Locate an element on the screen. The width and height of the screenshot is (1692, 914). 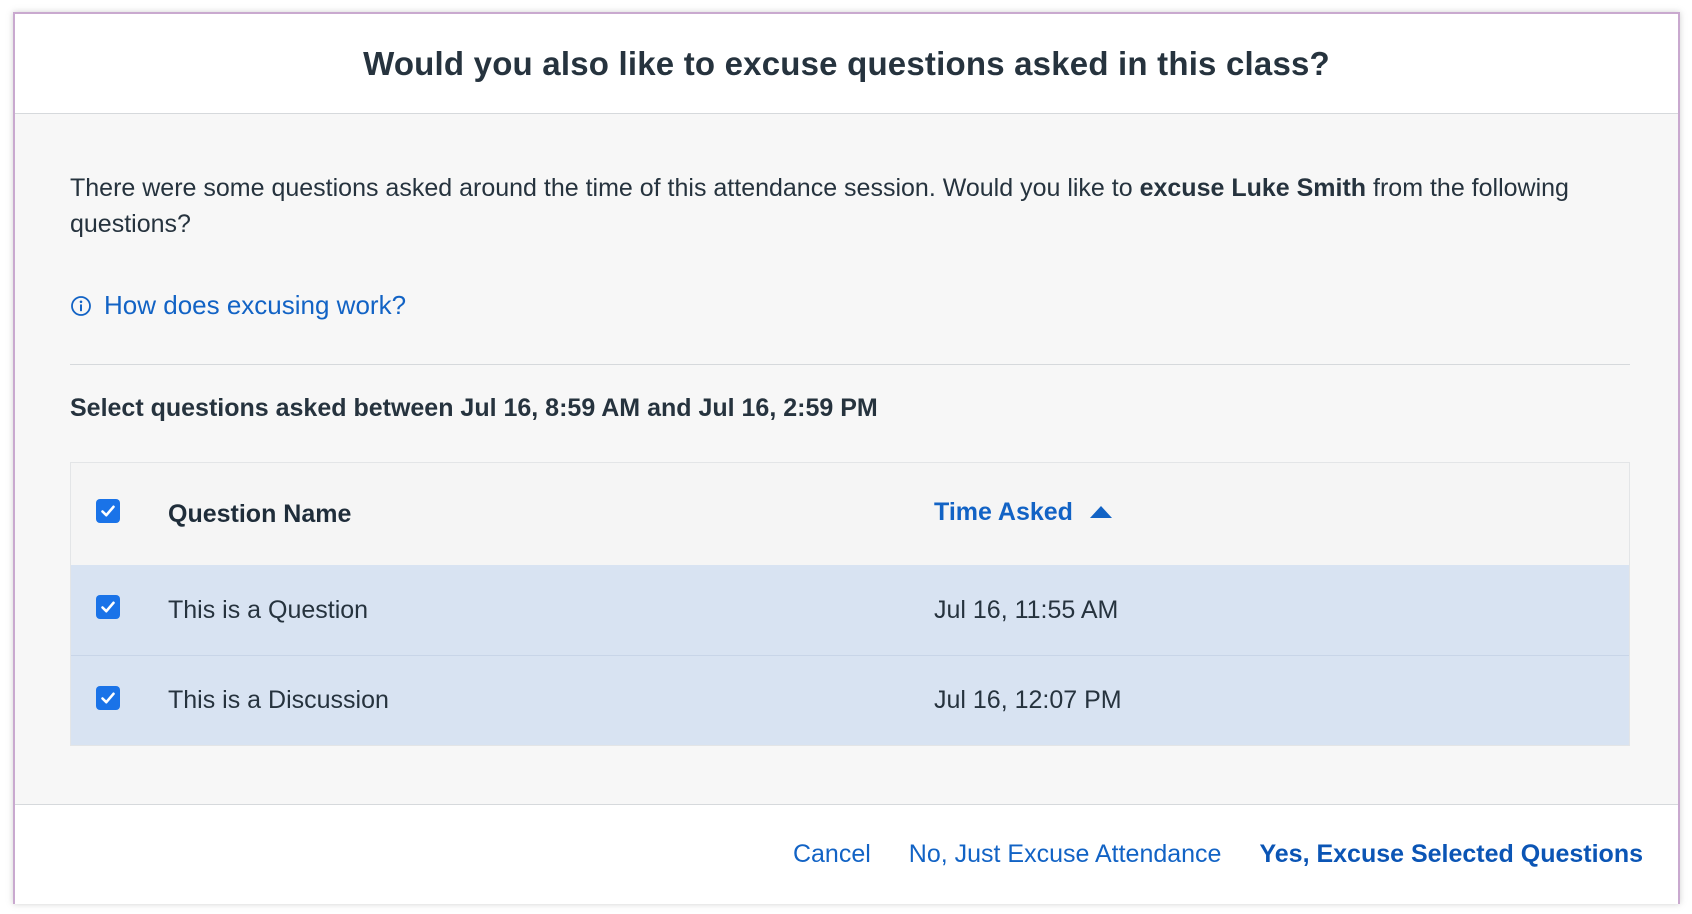
select-all-cell is located at coordinates (119, 511).